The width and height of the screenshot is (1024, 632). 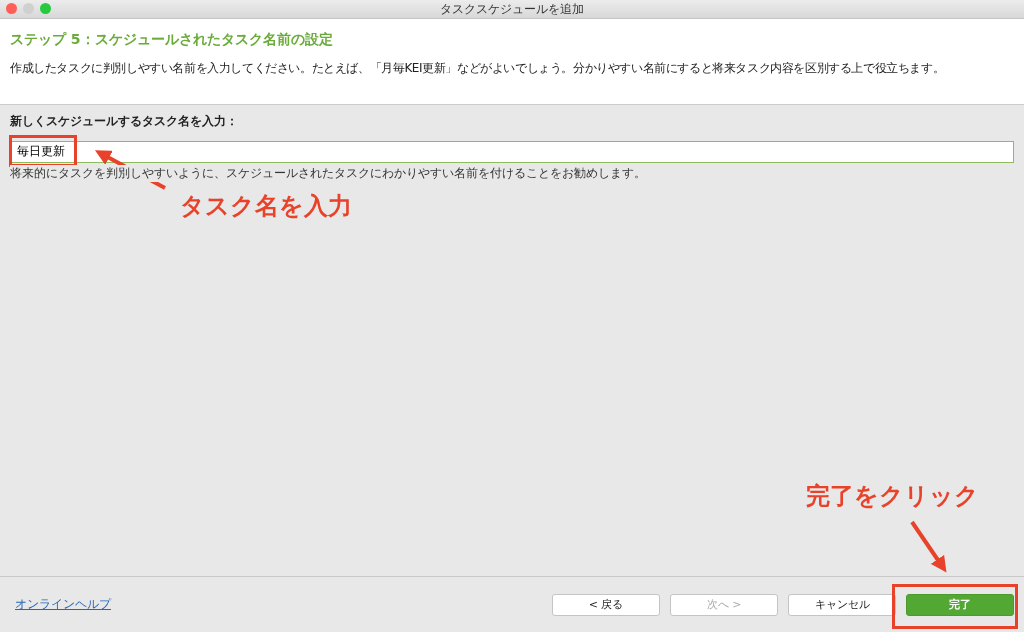 What do you see at coordinates (478, 68) in the screenshot?
I see `step-description: 作成したタスクに判別しやすい名前を入力してください。たとえば、「月毎KEI更新」などがよいでしょう。分かりやすい名前にすると将来タスク内容を区別する上で役立ちます。` at bounding box center [478, 68].